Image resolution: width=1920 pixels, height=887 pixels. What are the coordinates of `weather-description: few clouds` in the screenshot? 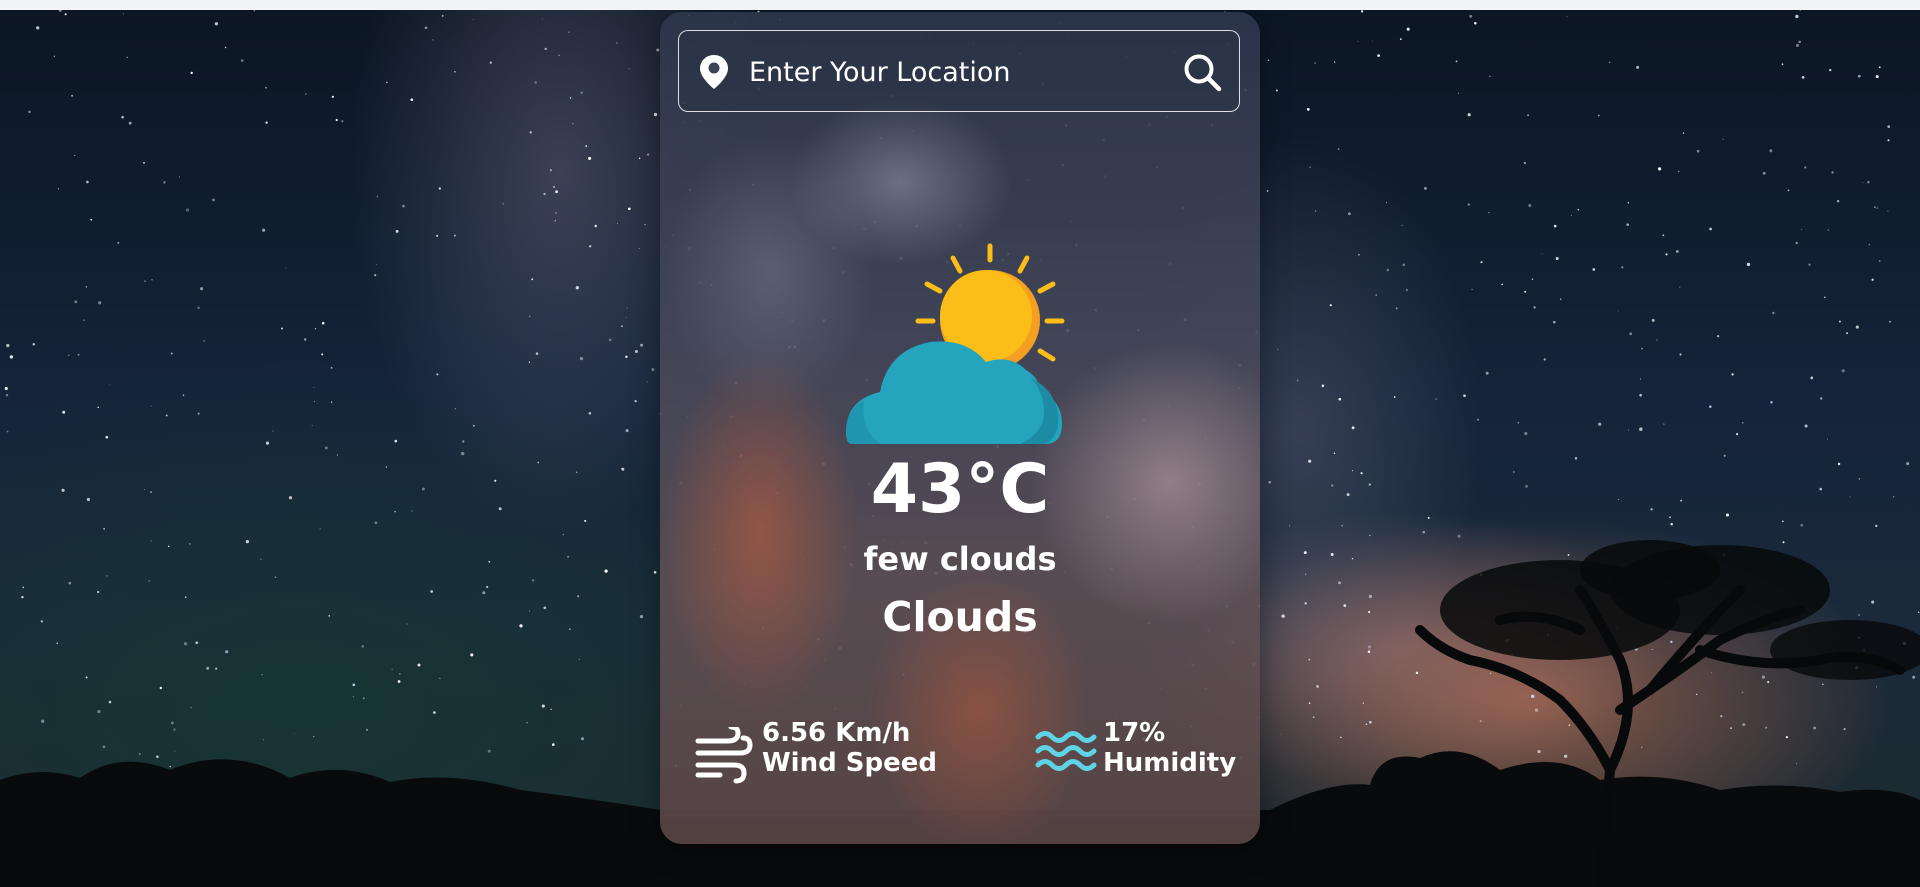 It's located at (960, 559).